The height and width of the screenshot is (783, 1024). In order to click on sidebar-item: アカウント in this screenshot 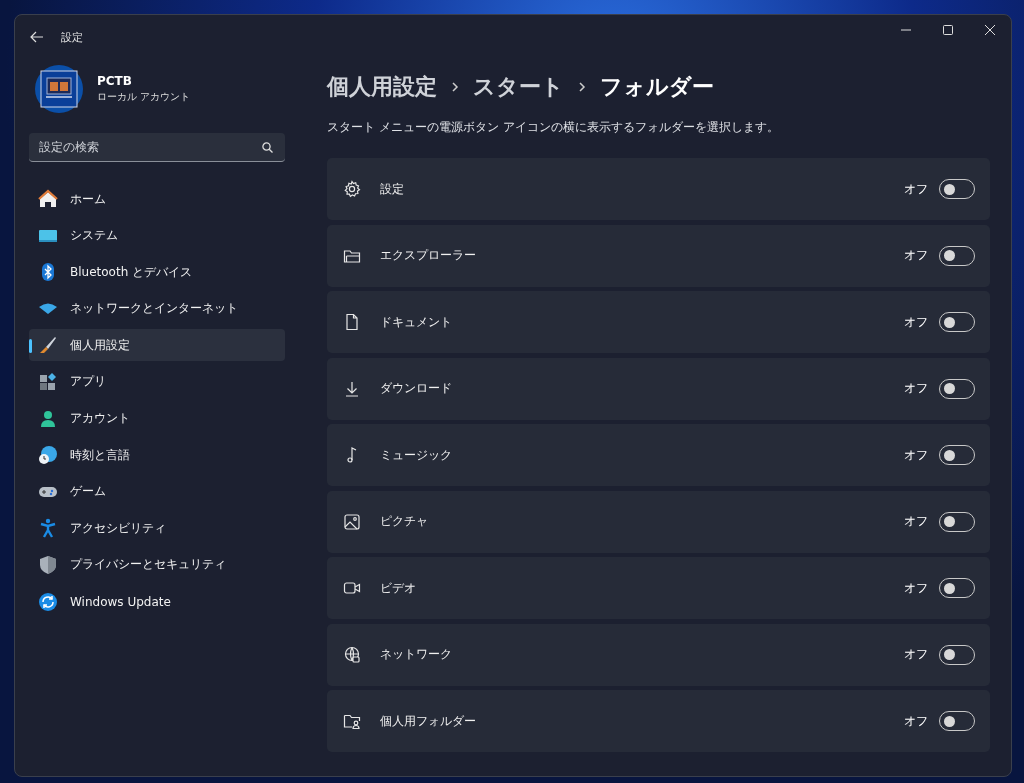, I will do `click(157, 418)`.